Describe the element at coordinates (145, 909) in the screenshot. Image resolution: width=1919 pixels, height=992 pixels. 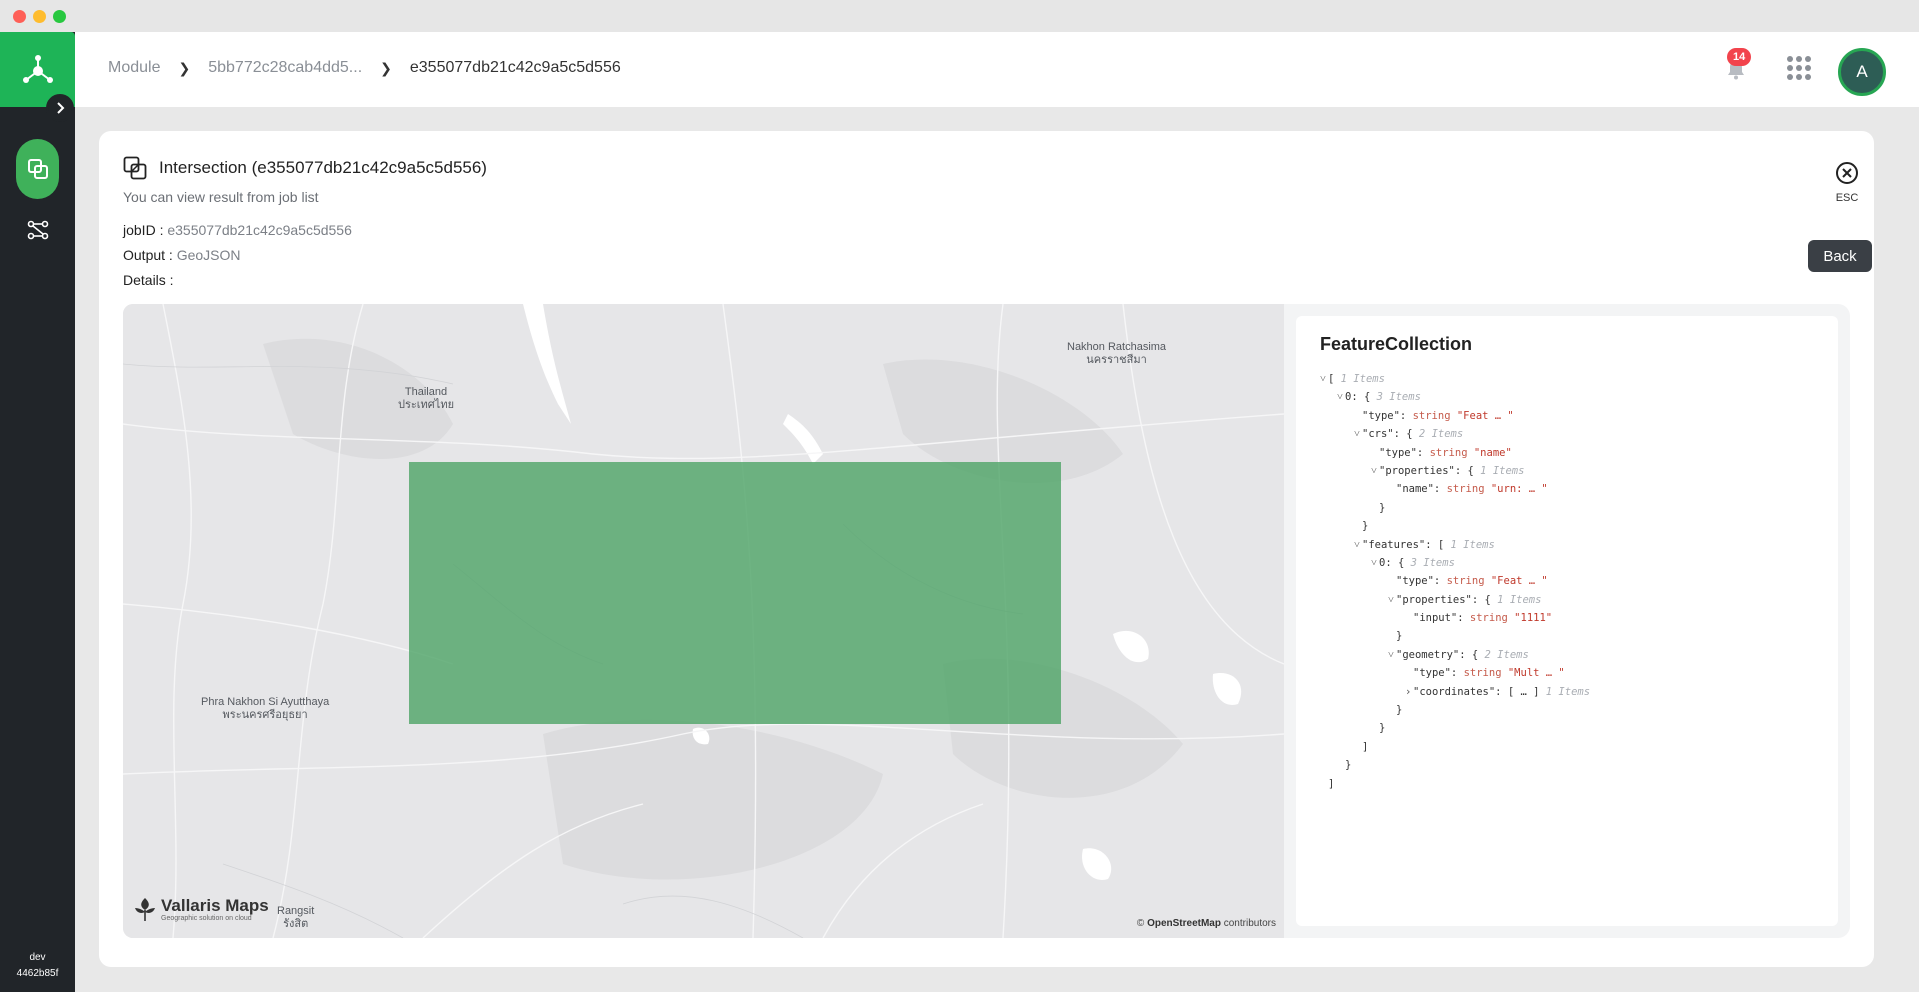
I see `leaf-logo-icon` at that location.